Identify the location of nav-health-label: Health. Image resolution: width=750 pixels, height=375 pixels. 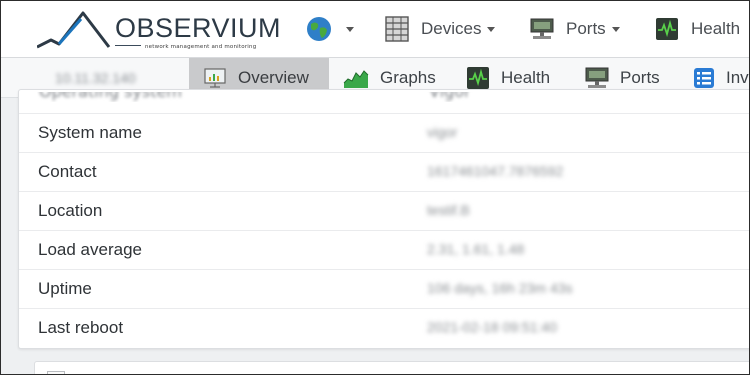
(716, 28).